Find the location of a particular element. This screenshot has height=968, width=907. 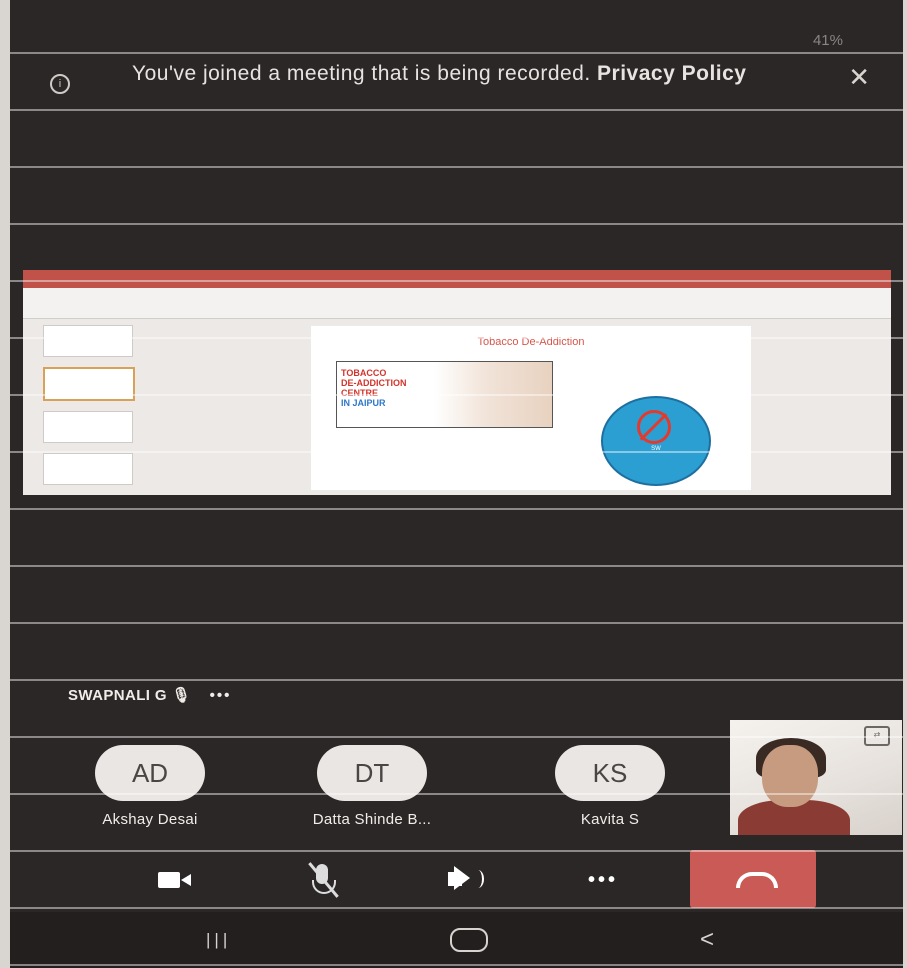

person-face is located at coordinates (790, 776).